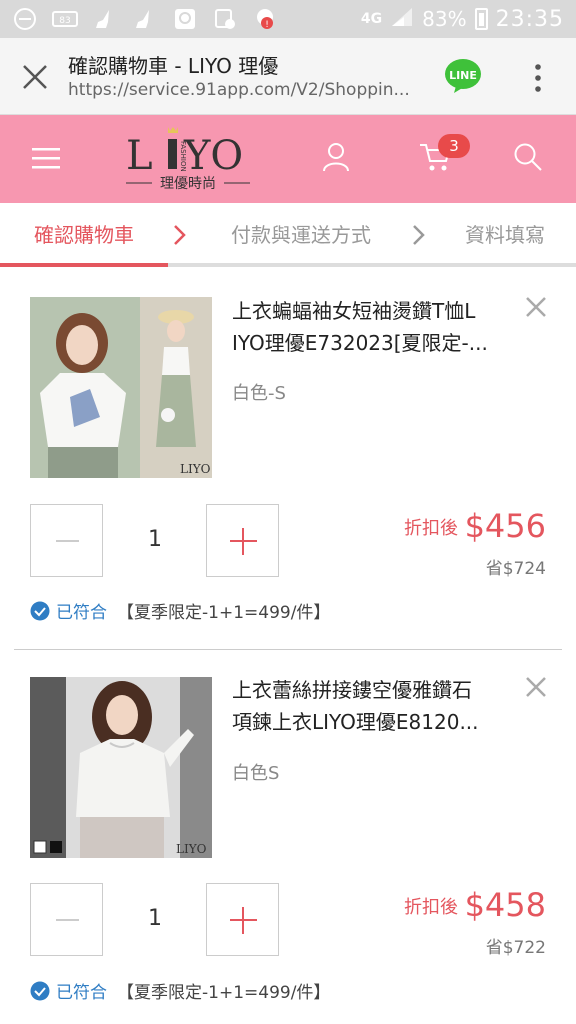 The image size is (576, 1024). I want to click on battery-percent: 83%, so click(444, 19).